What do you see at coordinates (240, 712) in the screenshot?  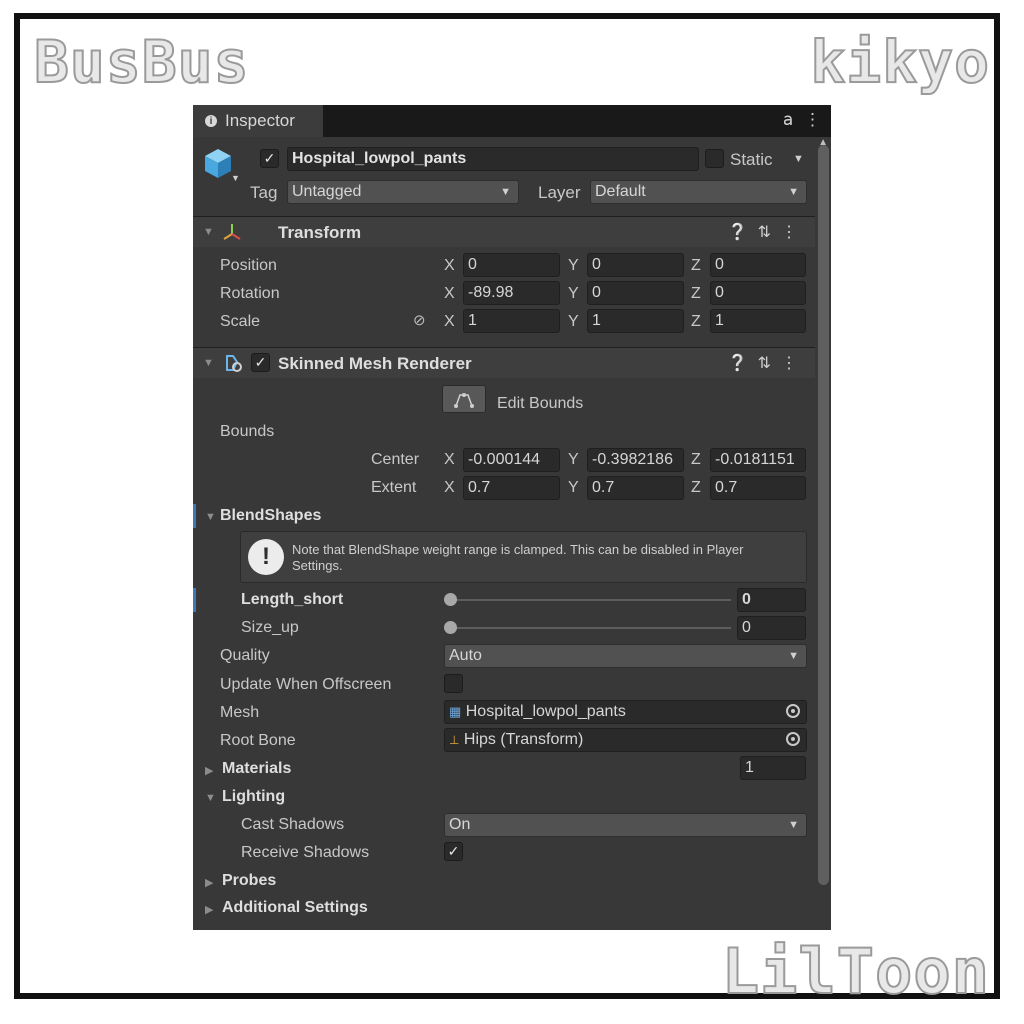 I see `mesh-label: Mesh` at bounding box center [240, 712].